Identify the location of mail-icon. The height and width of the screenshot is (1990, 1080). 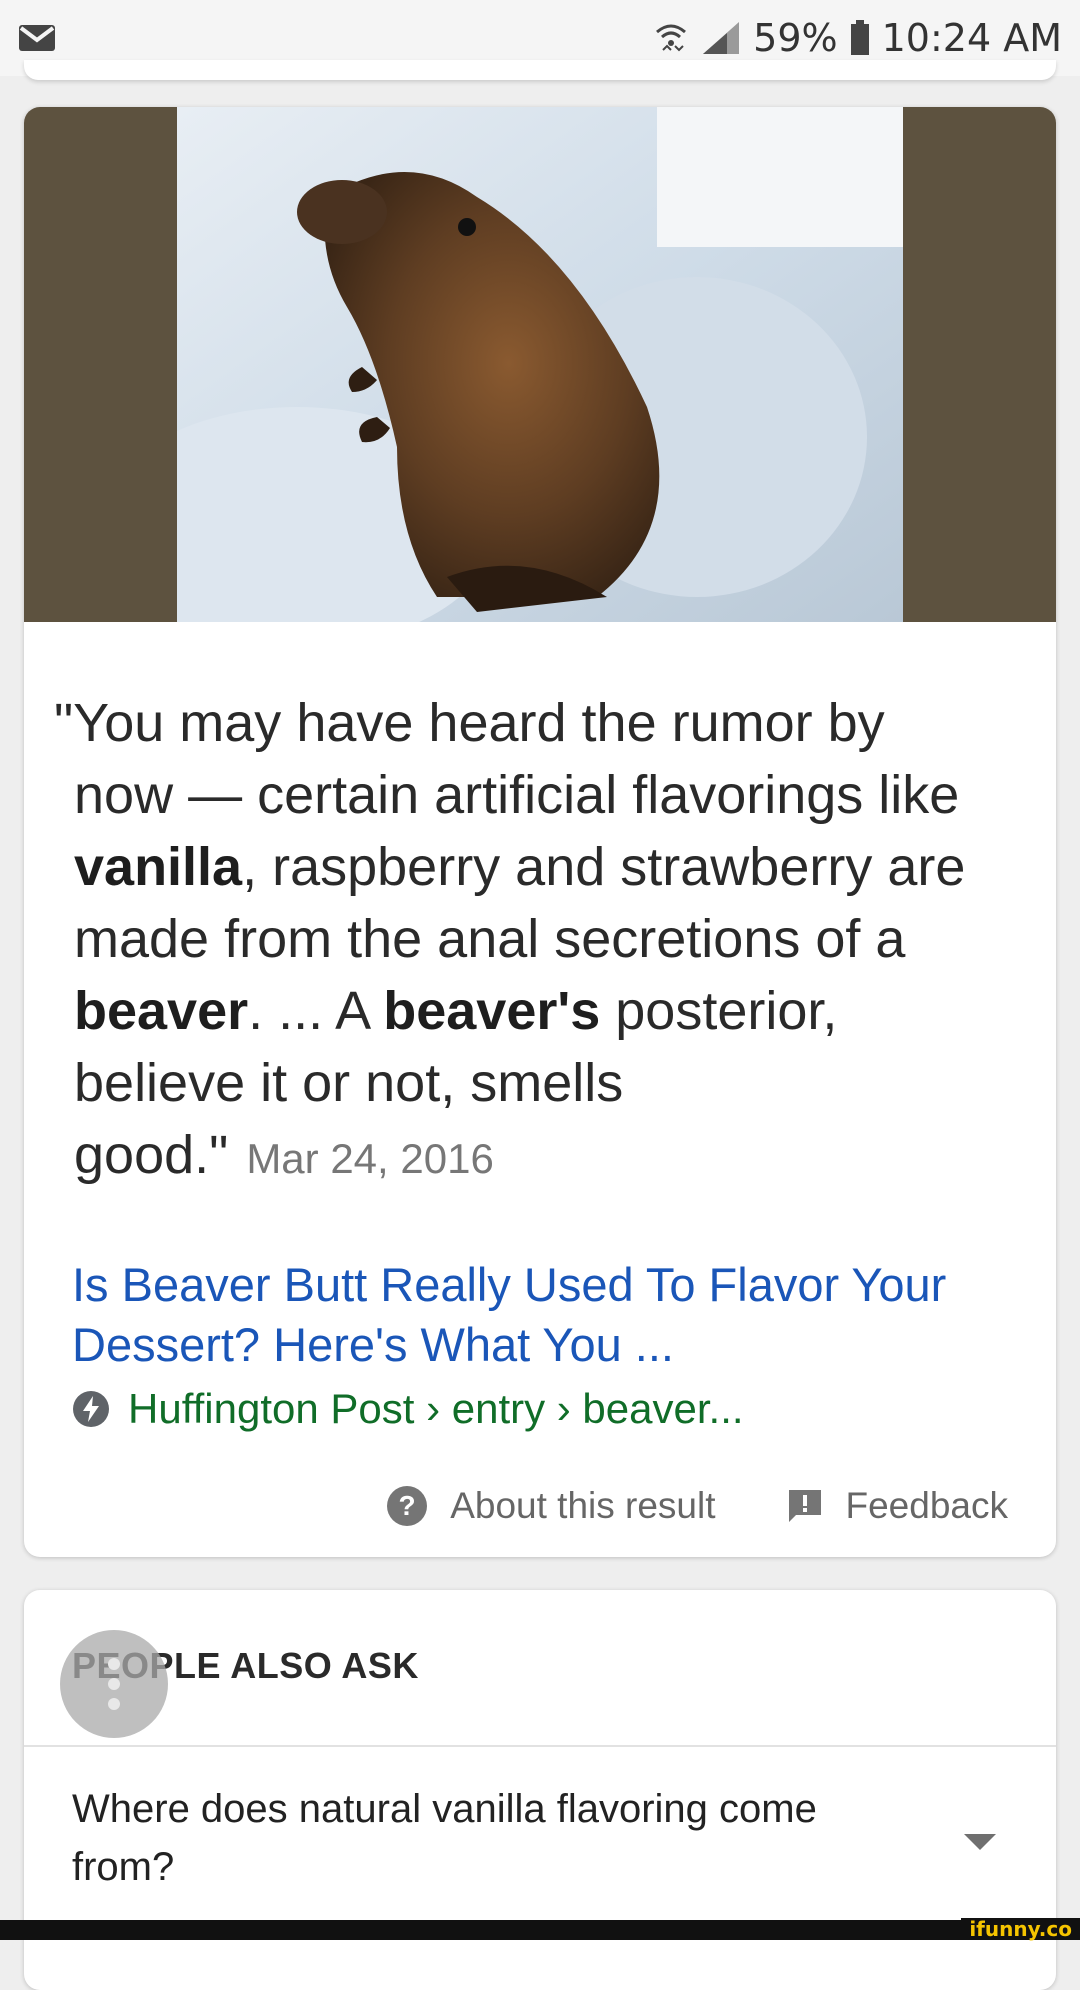
(37, 38).